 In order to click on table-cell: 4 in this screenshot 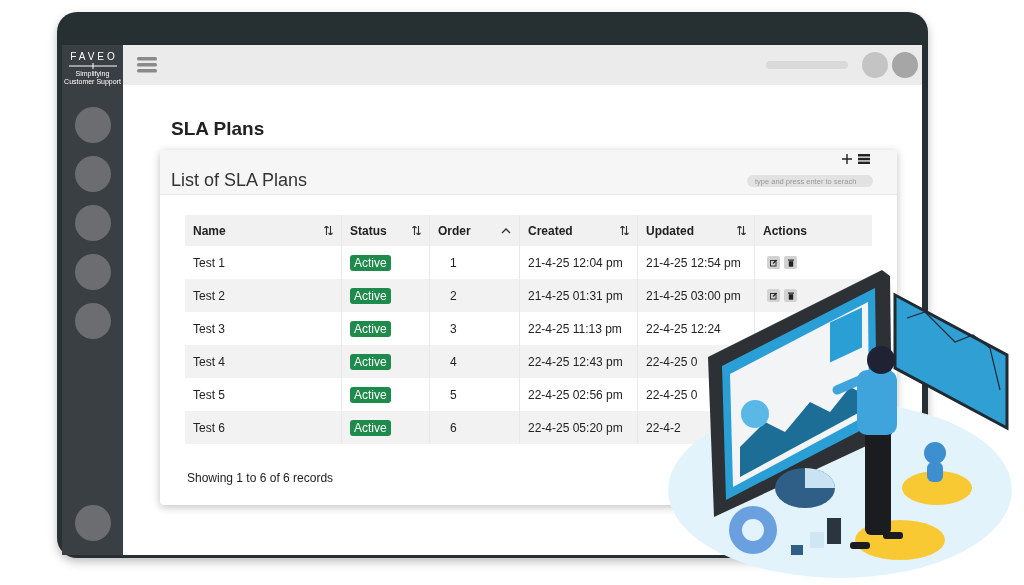, I will do `click(474, 361)`.